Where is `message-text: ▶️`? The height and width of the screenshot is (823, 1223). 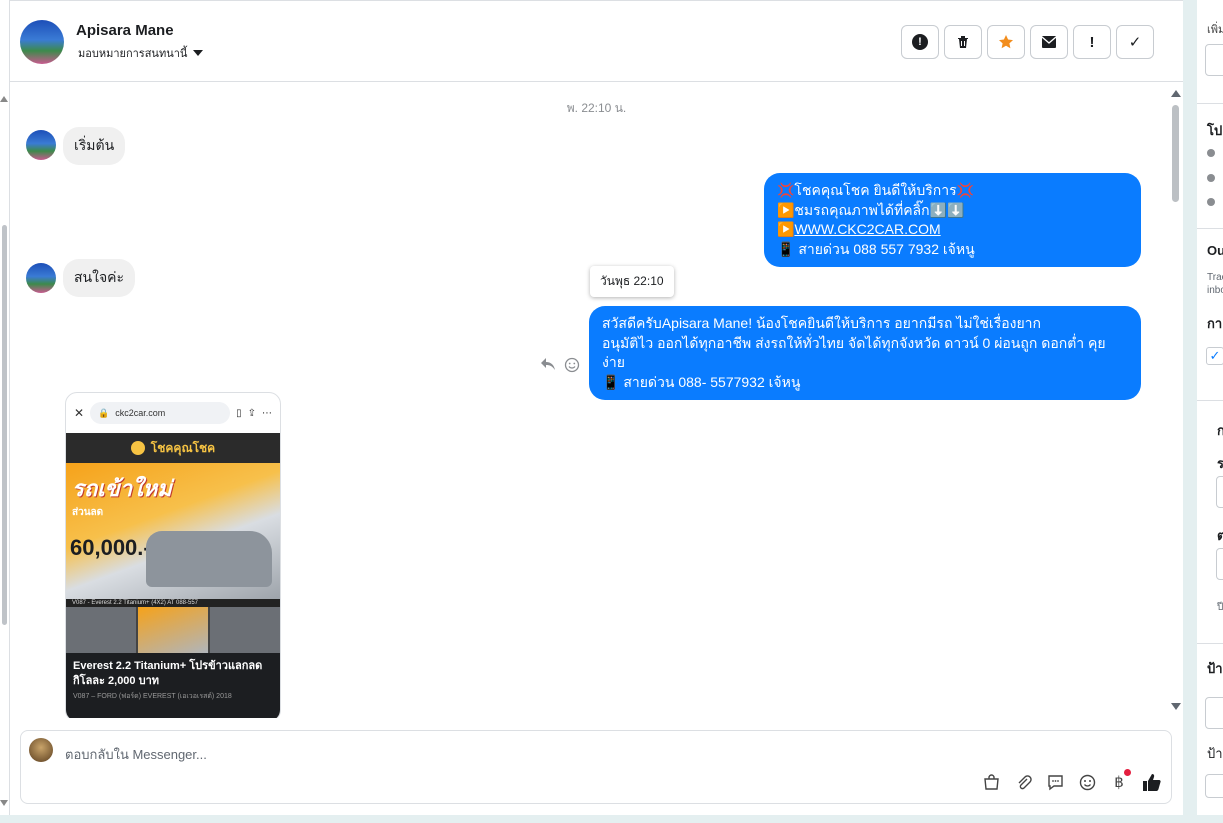 message-text: ▶️ is located at coordinates (786, 229).